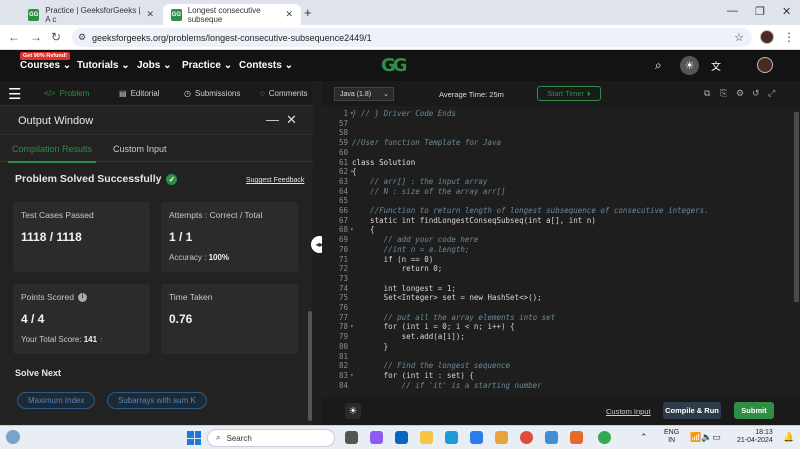 This screenshot has width=800, height=449. Describe the element at coordinates (103, 65) in the screenshot. I see `nav-tutorials: Tutorials ⌄` at that location.